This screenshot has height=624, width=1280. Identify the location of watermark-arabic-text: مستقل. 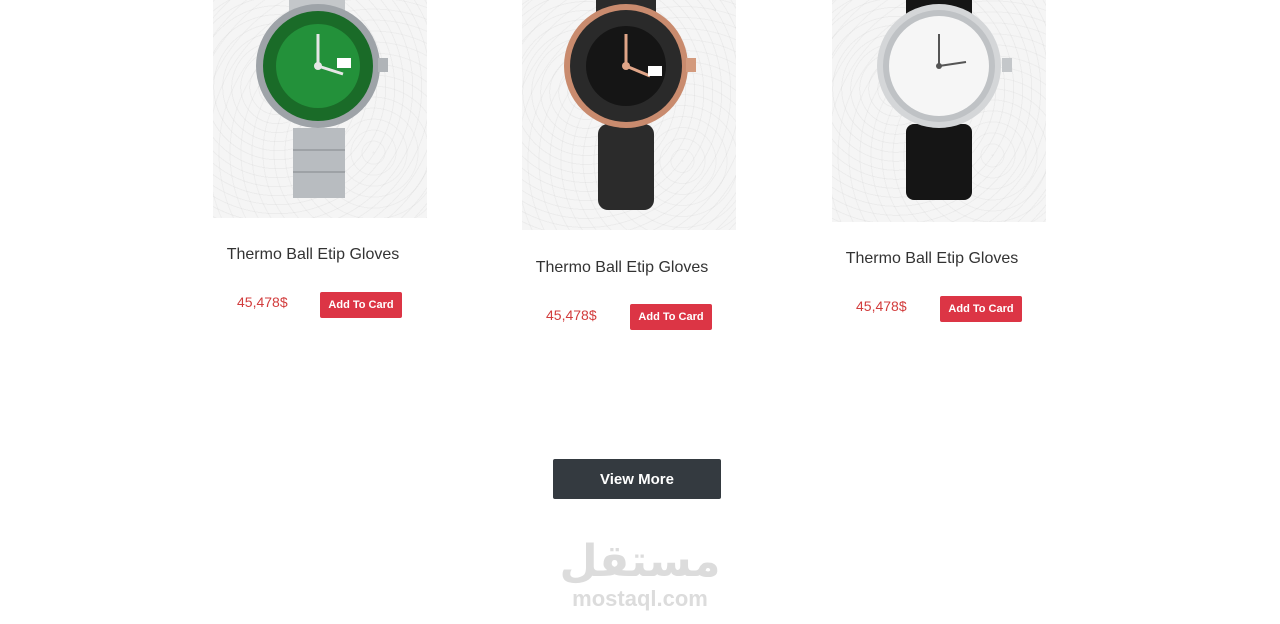
(640, 561).